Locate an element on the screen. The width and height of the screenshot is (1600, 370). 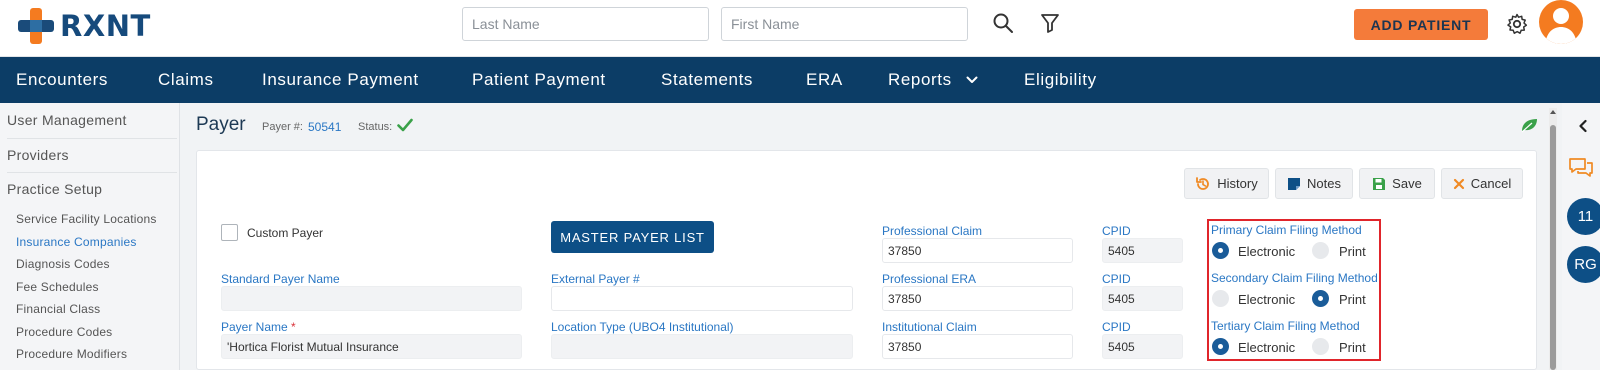
history-icon is located at coordinates (1203, 183).